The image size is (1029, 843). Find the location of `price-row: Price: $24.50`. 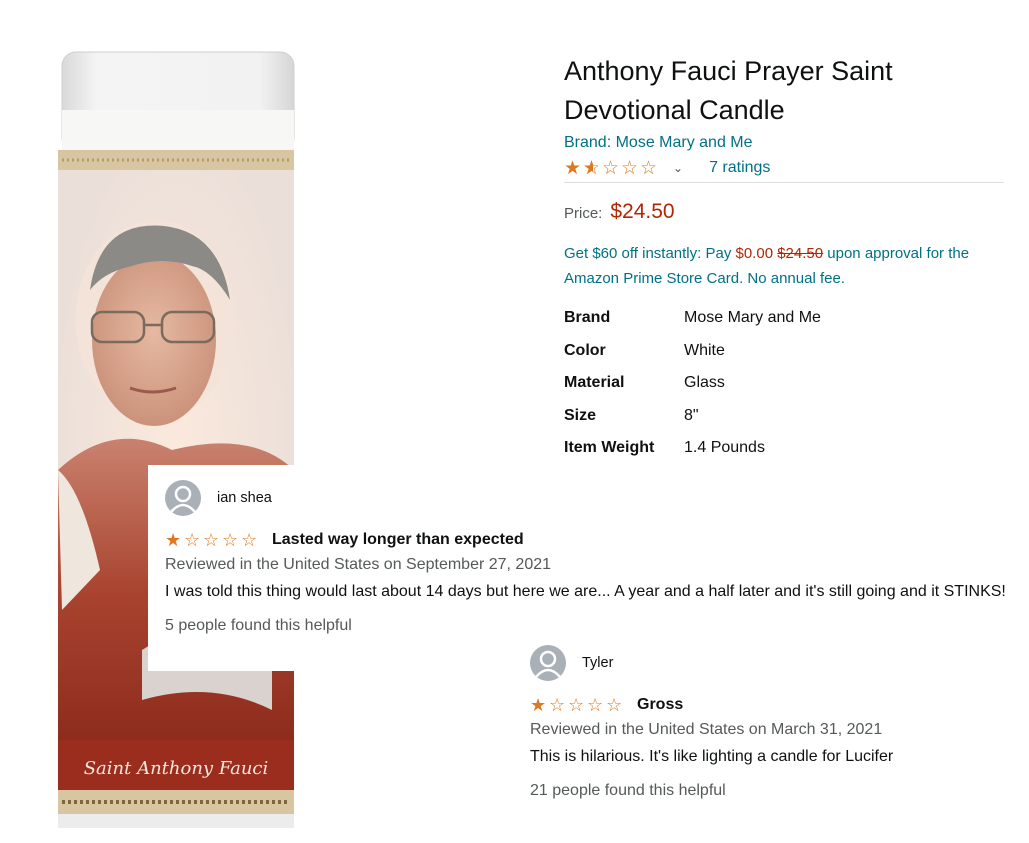

price-row: Price: $24.50 is located at coordinates (619, 212).